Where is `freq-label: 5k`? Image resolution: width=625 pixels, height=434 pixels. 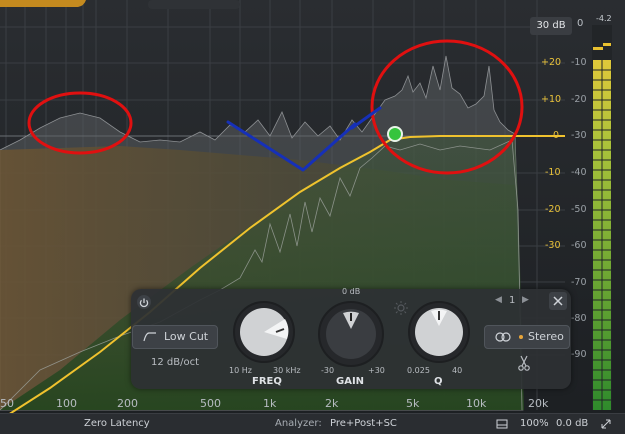
freq-label: 5k is located at coordinates (413, 403).